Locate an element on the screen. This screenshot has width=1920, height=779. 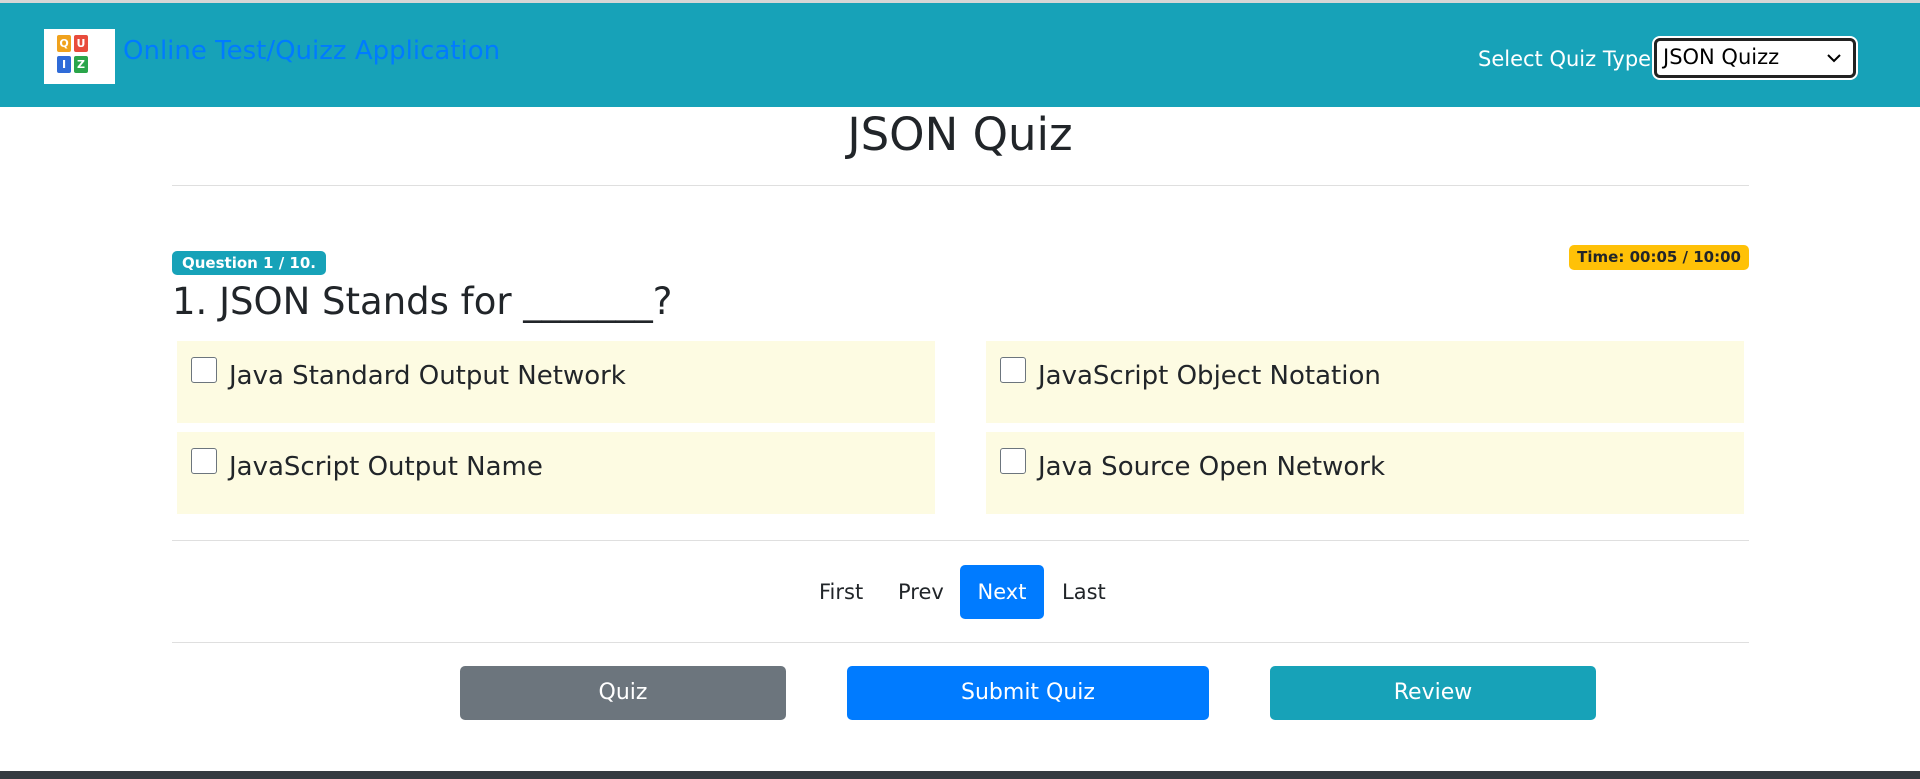
logo-tile-z: Z is located at coordinates (81, 64).